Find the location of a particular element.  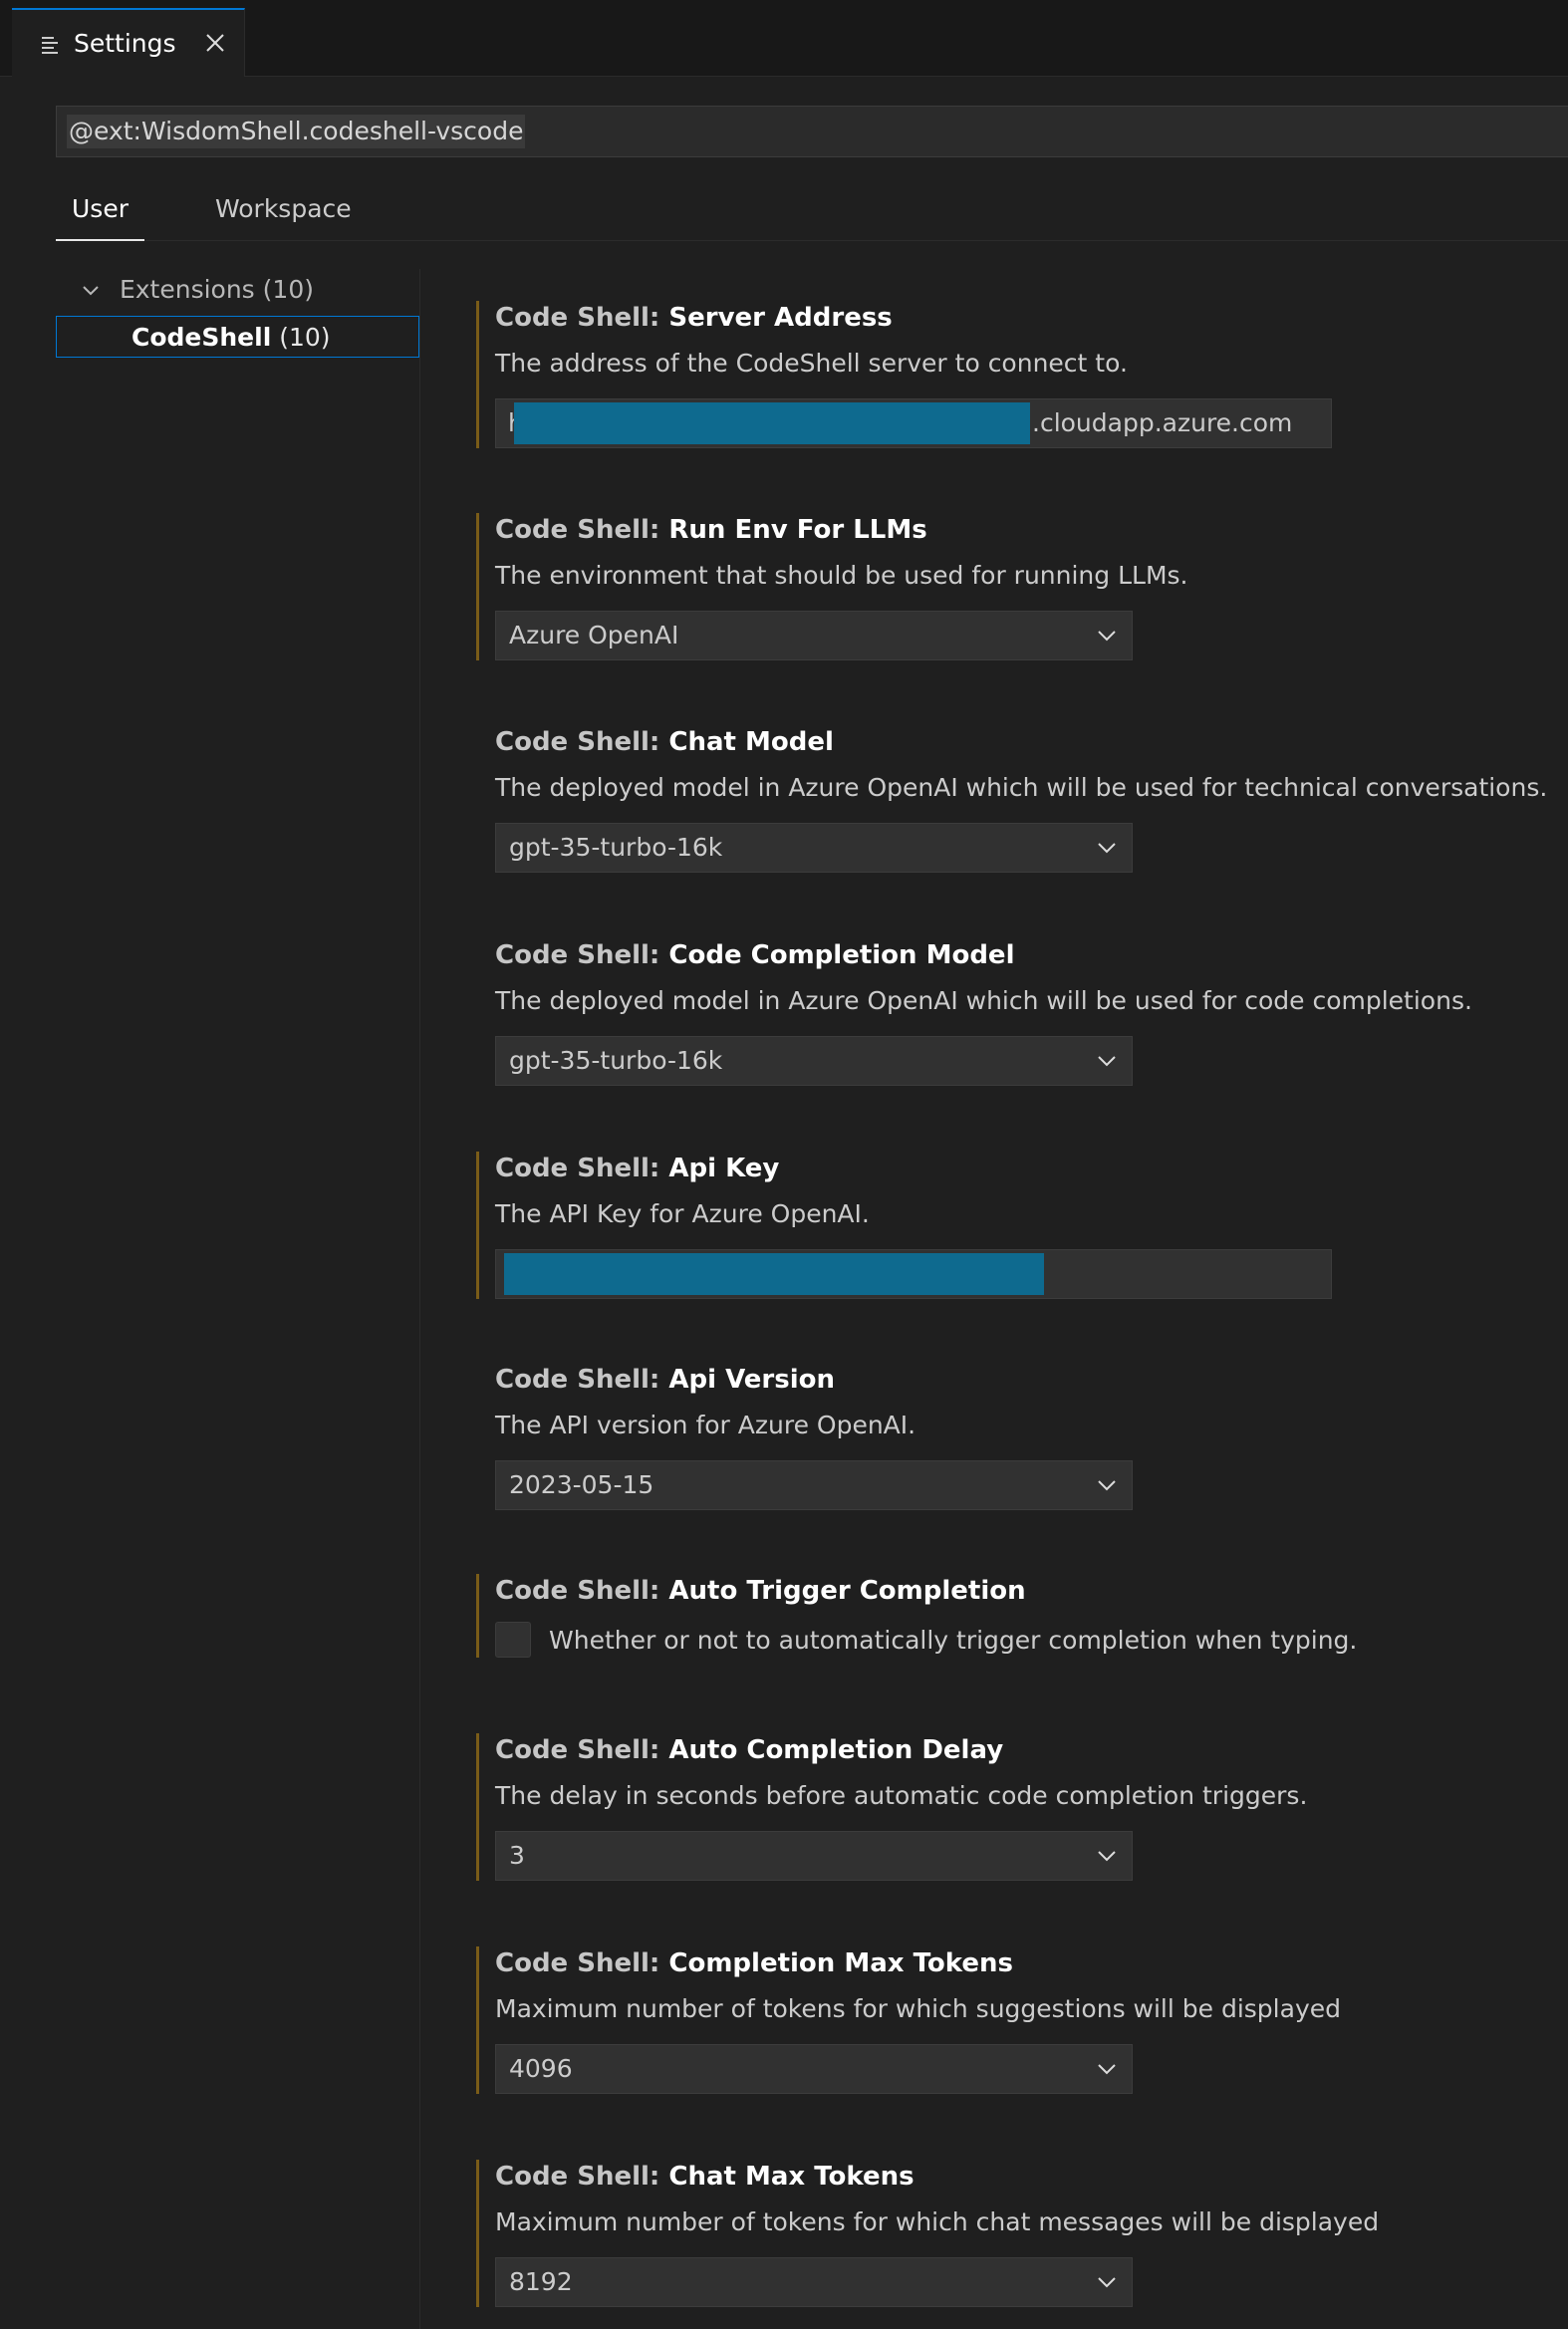

toc-item-codeshell: CodeShell (10) is located at coordinates (237, 337).